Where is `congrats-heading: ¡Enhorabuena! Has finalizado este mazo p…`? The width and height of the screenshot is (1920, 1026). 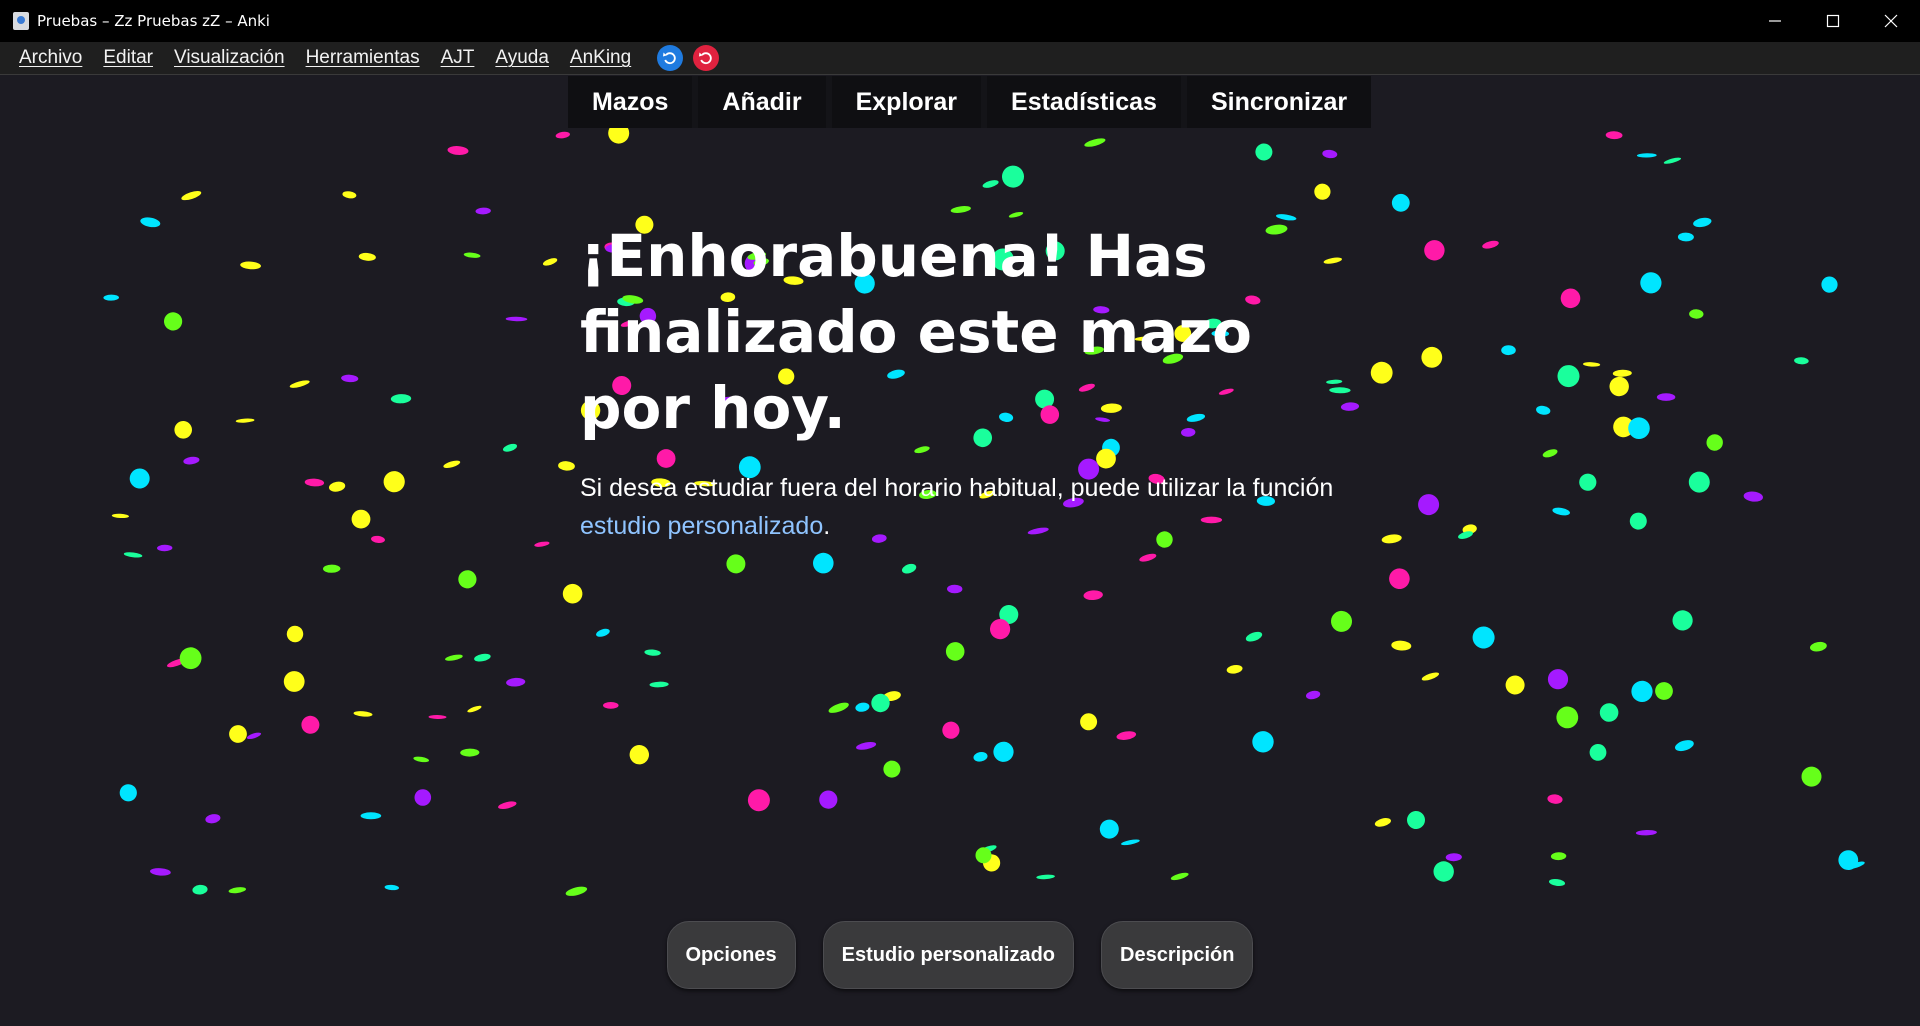
congrats-heading: ¡Enhorabuena! Has finalizado este mazo p… is located at coordinates (916, 332).